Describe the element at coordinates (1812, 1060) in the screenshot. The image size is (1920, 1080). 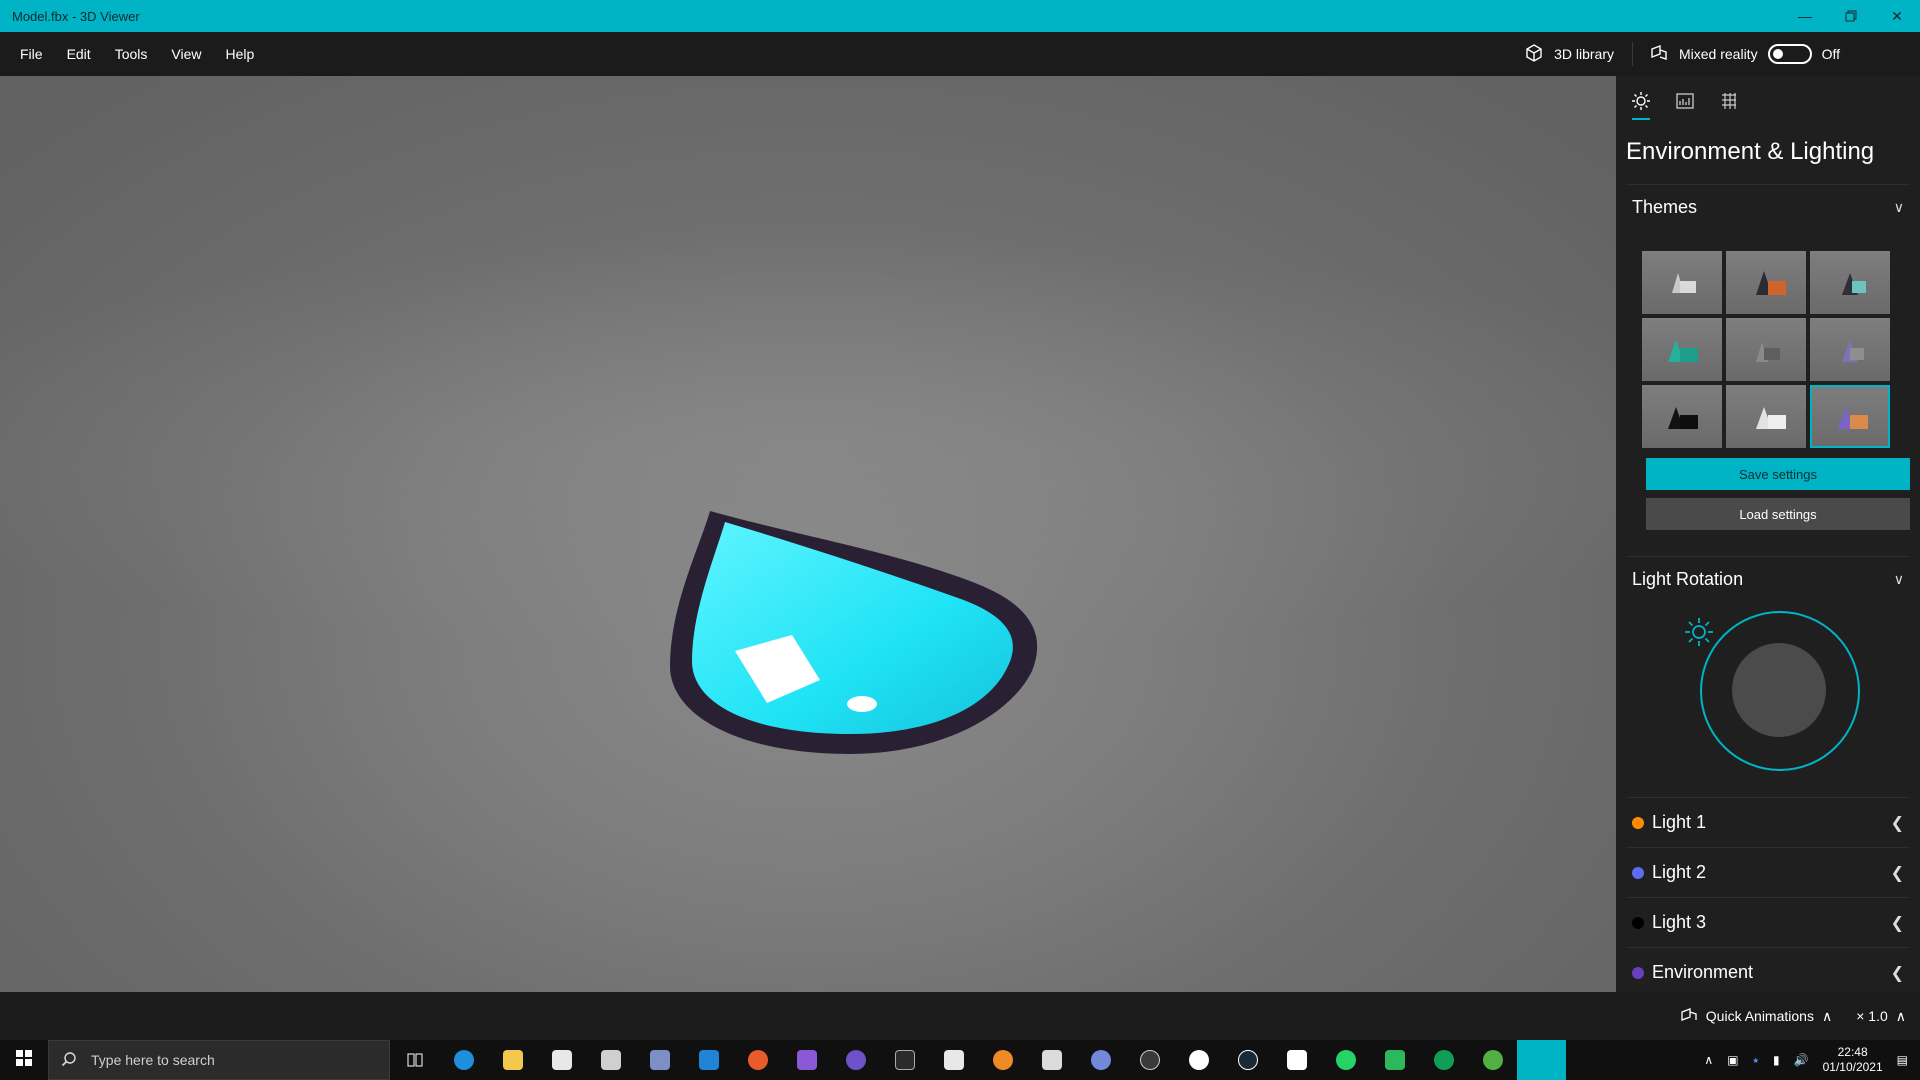
I see `system-tray: ∧ ▣ ⭑ ▮ 🔊 22:48 01/10/2021 ▤` at that location.